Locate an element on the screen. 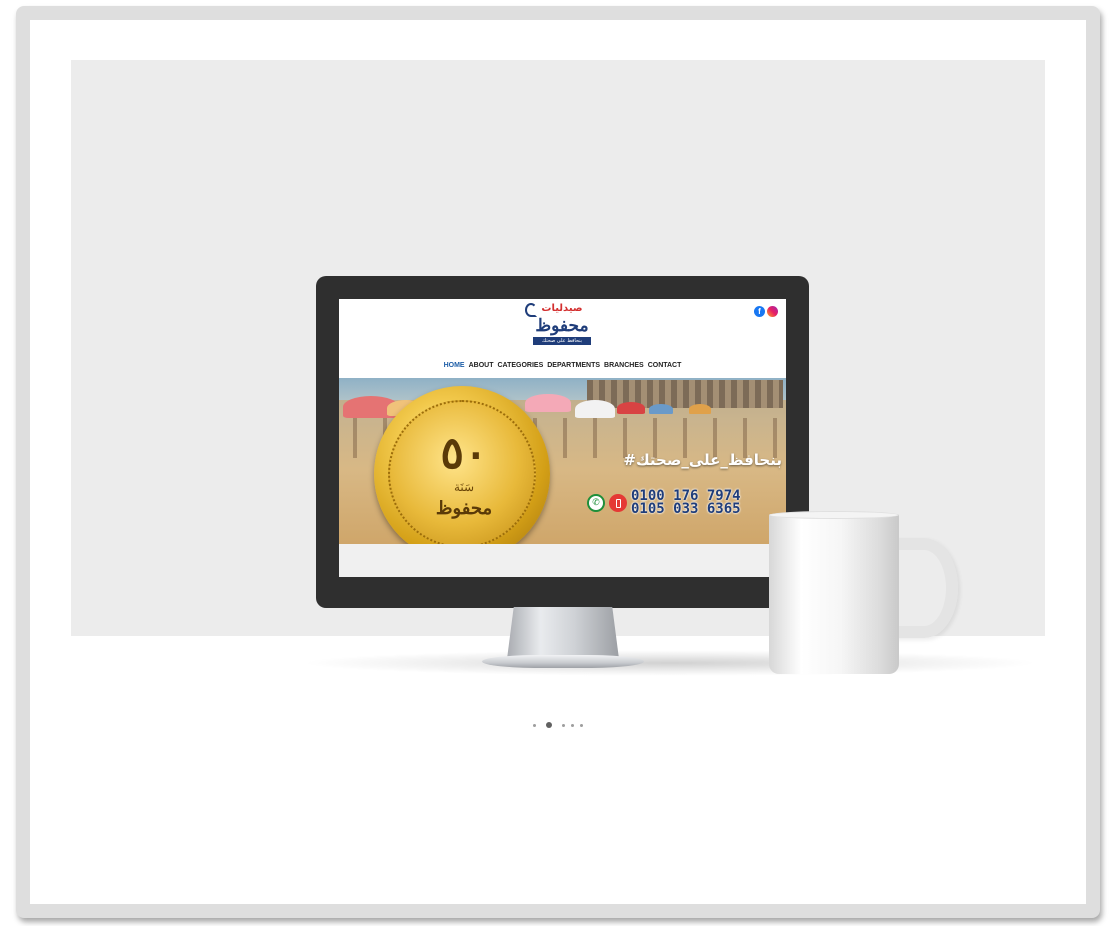 This screenshot has height=926, width=1114. hero-building is located at coordinates (685, 394).